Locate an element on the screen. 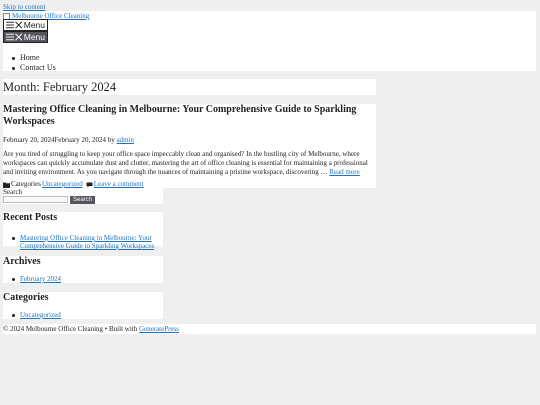  archives-widget: Archives February 2024 is located at coordinates (83, 269).